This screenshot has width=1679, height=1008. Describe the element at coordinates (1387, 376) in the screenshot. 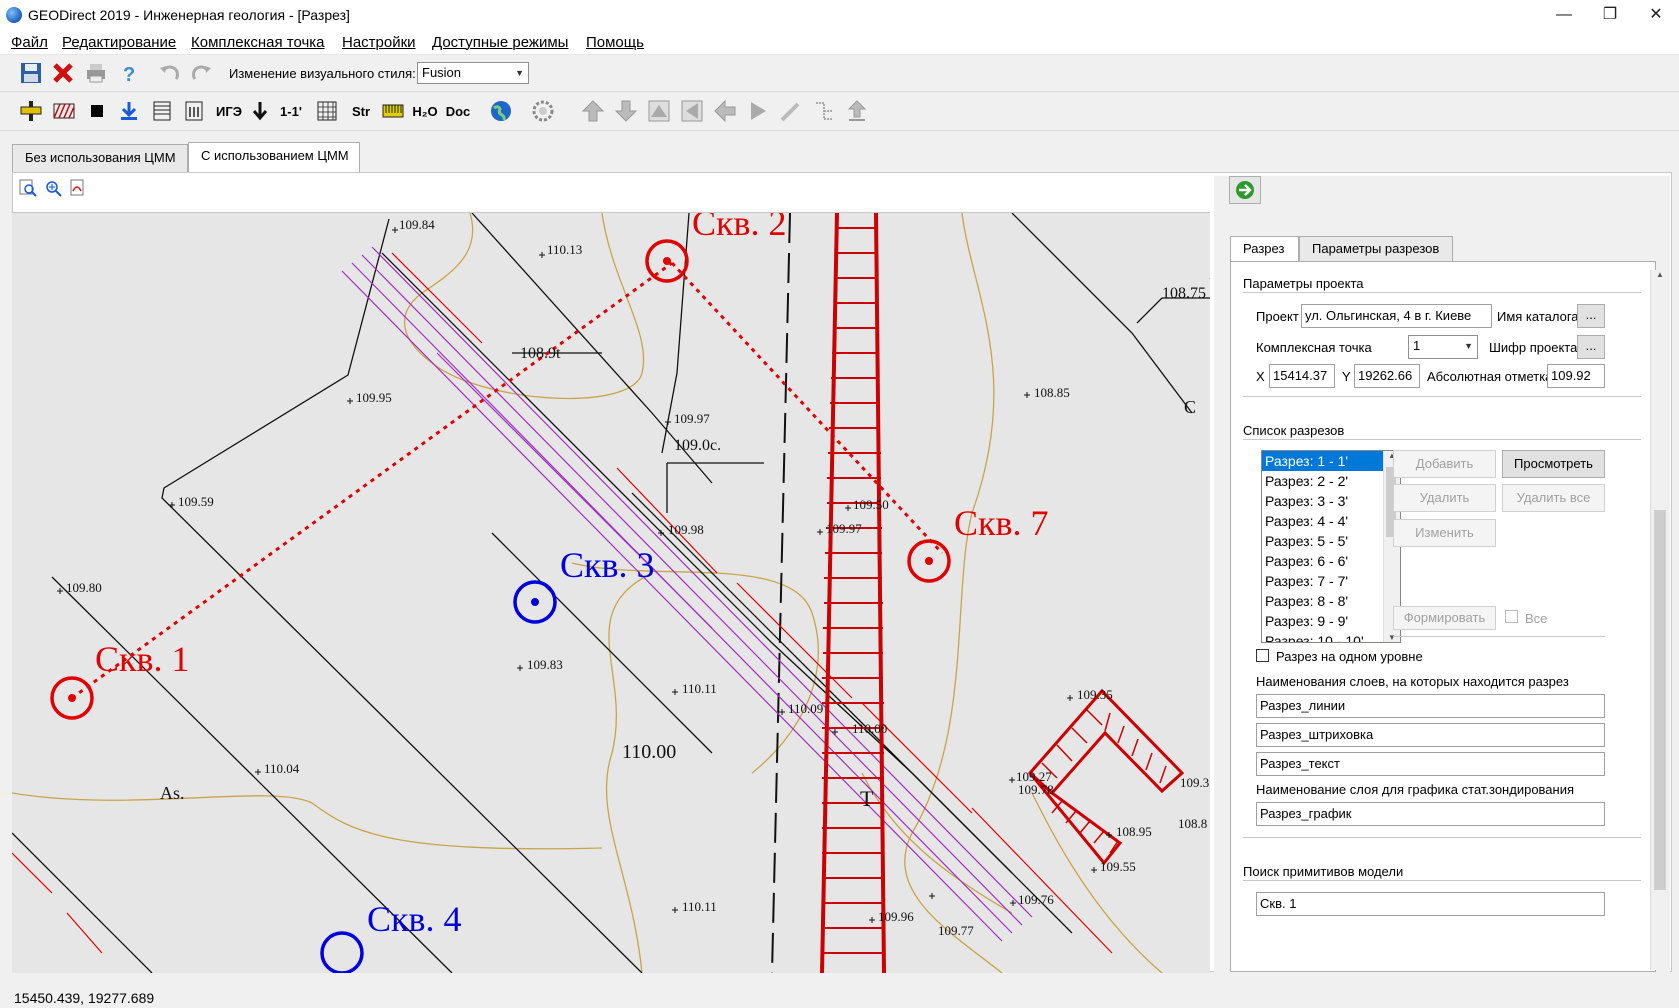

I see `y-field: 19262.66` at that location.